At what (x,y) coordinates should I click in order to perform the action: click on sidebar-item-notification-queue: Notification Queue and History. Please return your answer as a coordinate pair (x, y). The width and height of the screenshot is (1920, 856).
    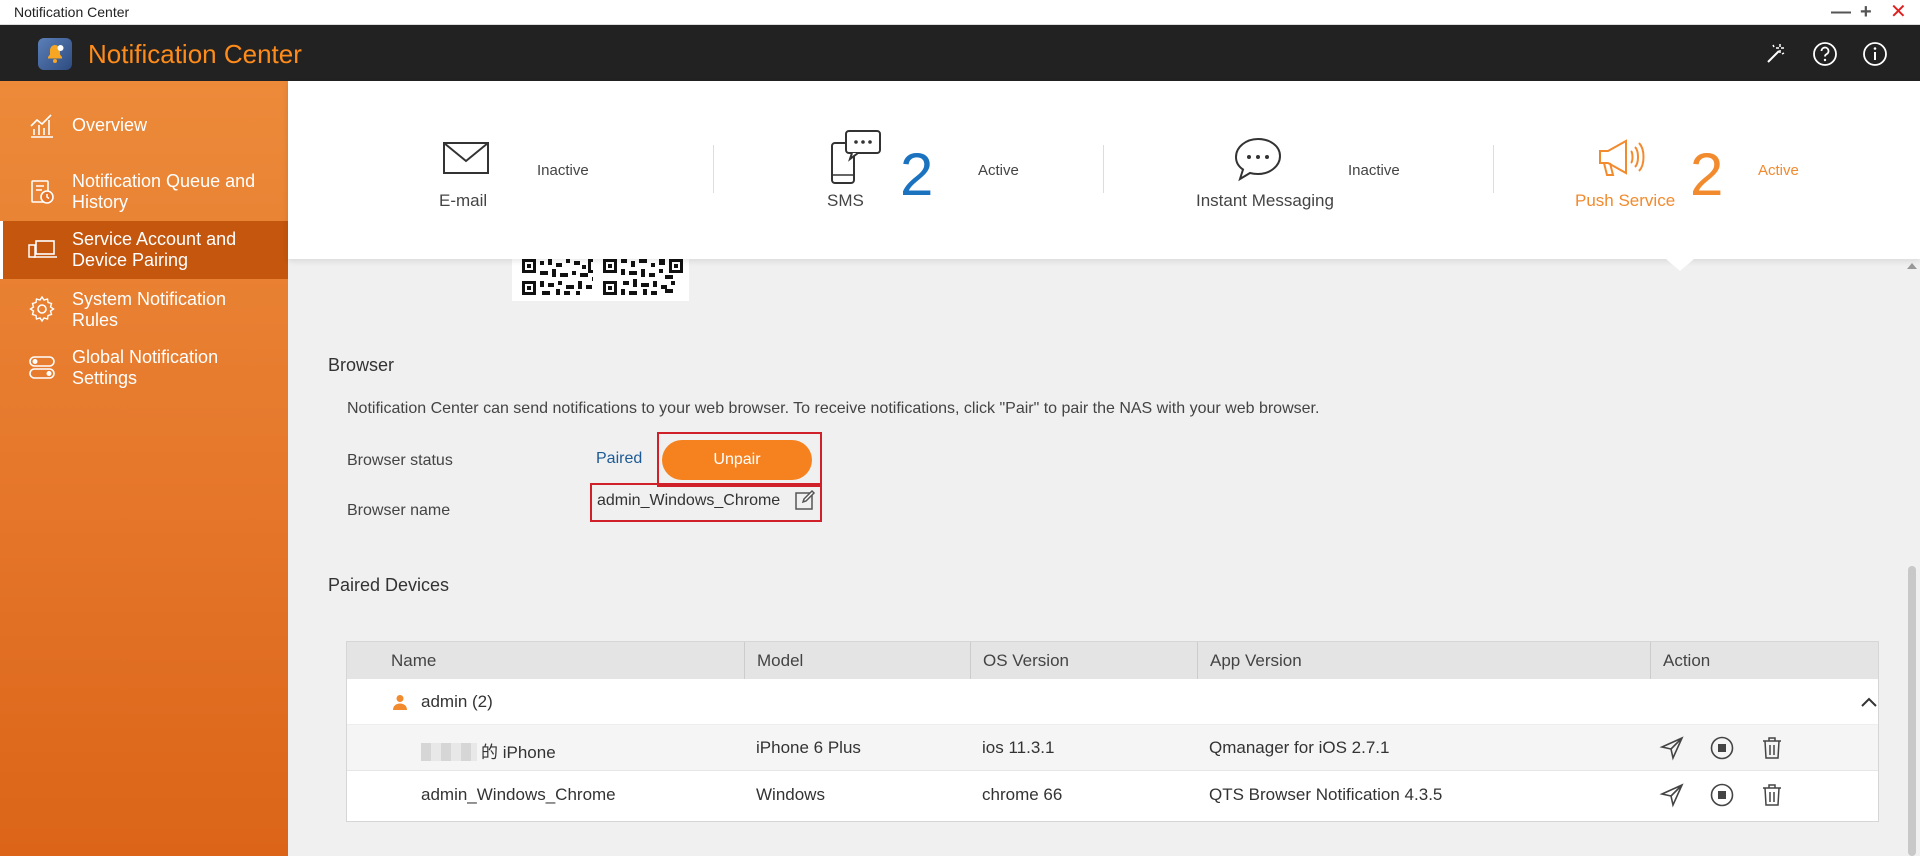
    Looking at the image, I should click on (144, 192).